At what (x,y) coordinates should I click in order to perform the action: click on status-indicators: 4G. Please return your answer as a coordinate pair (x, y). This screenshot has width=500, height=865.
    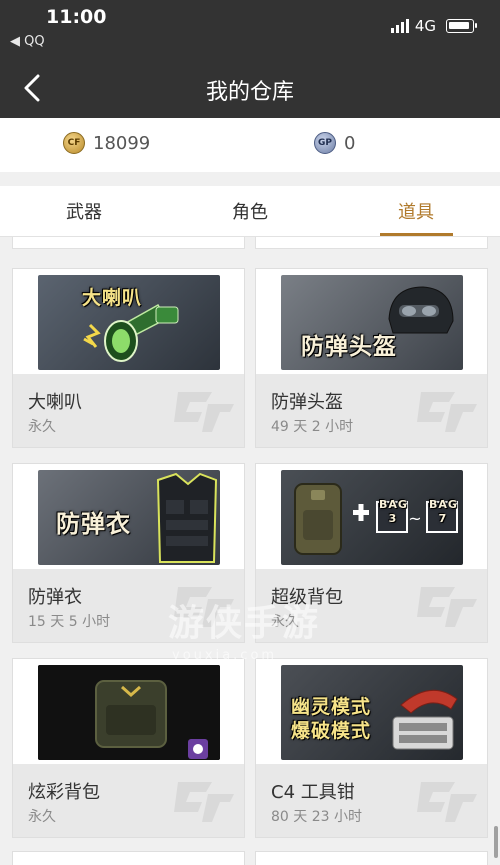
    Looking at the image, I should click on (433, 26).